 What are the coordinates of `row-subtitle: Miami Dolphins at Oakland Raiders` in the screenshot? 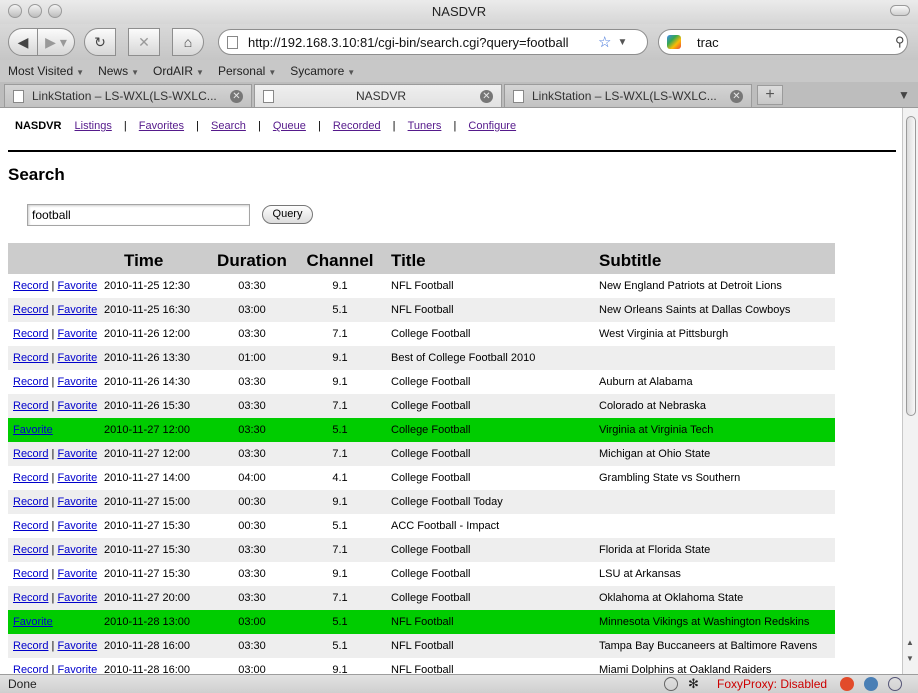 It's located at (715, 666).